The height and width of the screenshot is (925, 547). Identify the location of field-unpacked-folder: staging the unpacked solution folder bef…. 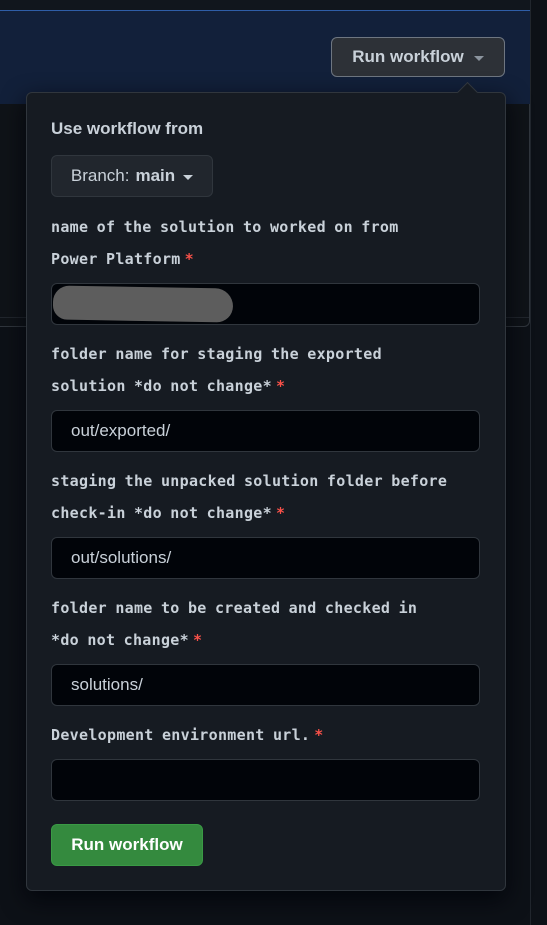
(265, 522).